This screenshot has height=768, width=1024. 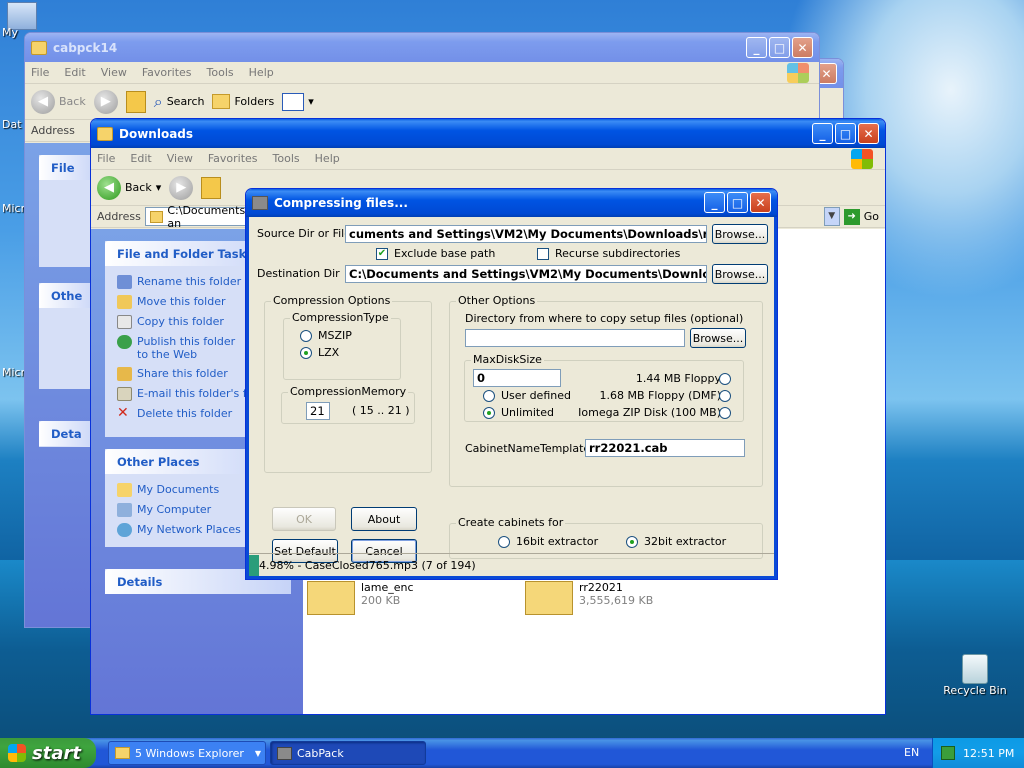 What do you see at coordinates (948, 753) in the screenshot?
I see `tray-network-icon` at bounding box center [948, 753].